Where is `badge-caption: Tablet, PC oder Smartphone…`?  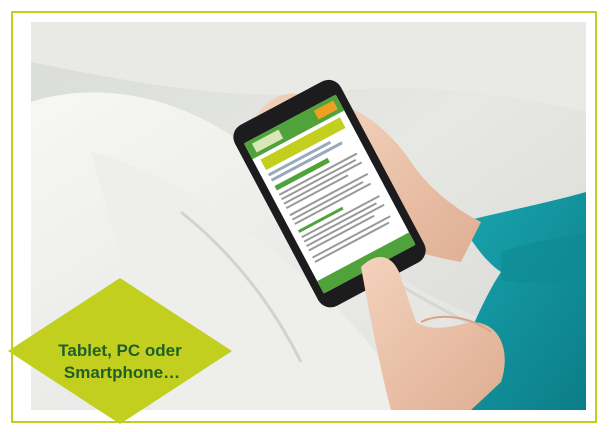 badge-caption: Tablet, PC oder Smartphone… is located at coordinates (120, 362).